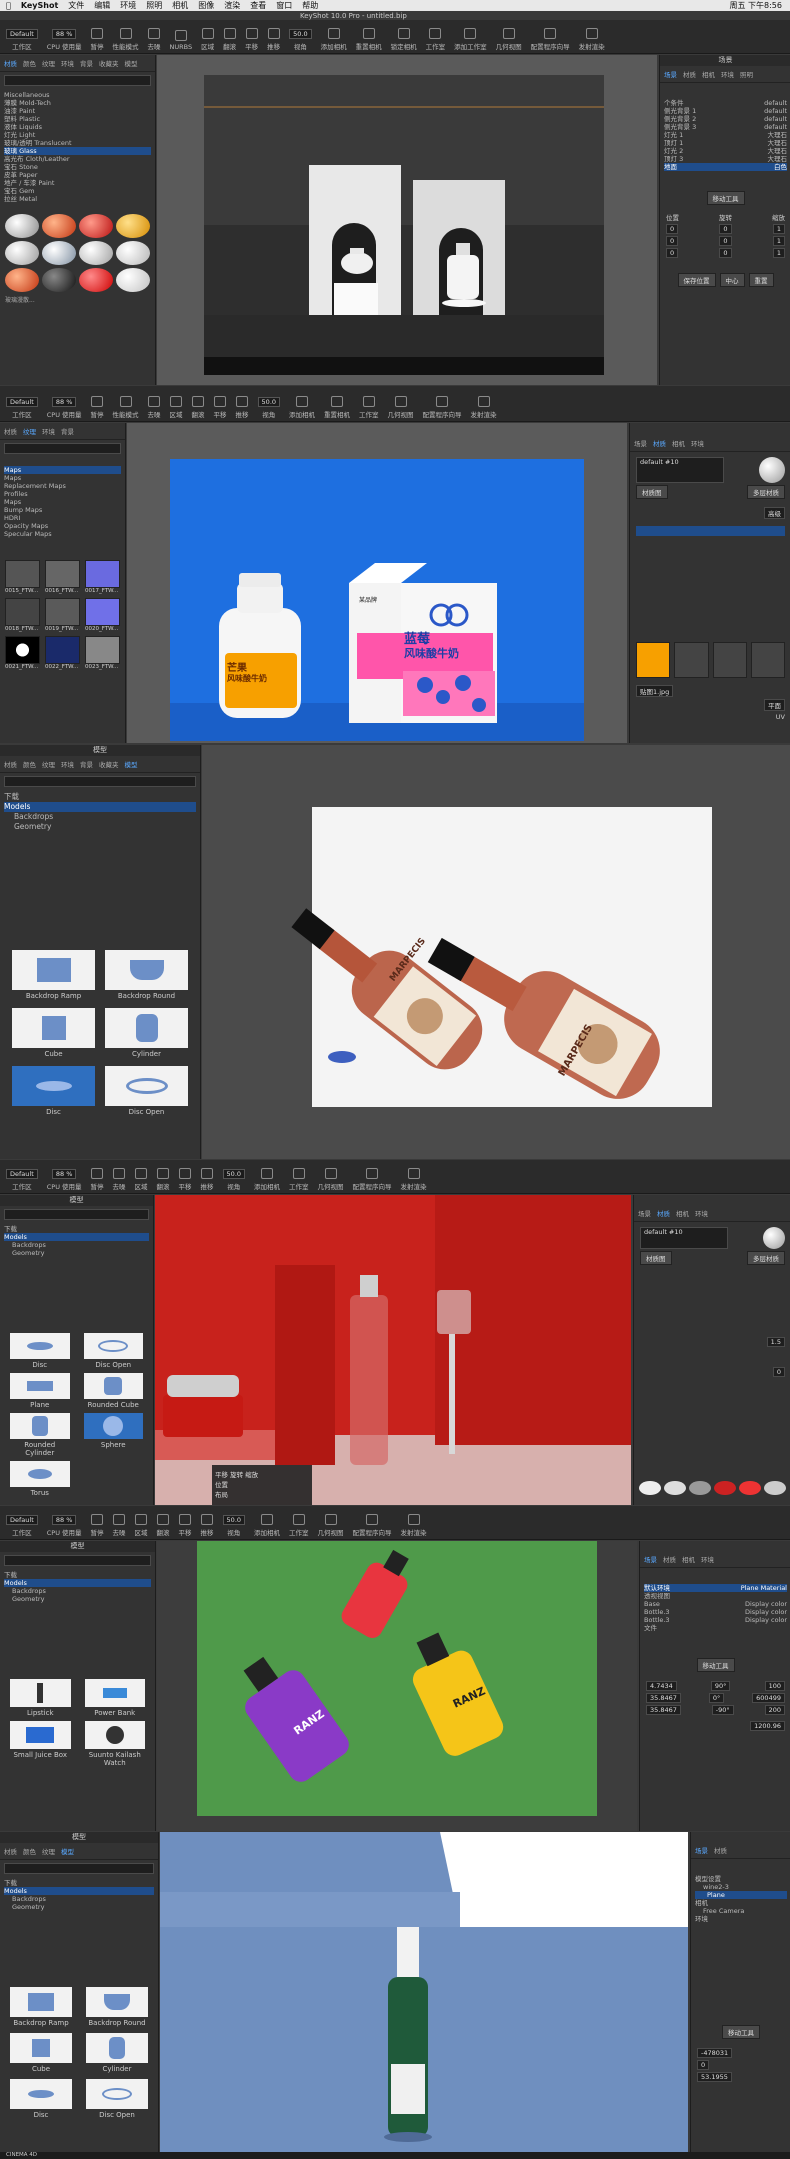 Image resolution: width=790 pixels, height=2159 pixels. What do you see at coordinates (67, 63) in the screenshot?
I see `tab-environments: 环境` at bounding box center [67, 63].